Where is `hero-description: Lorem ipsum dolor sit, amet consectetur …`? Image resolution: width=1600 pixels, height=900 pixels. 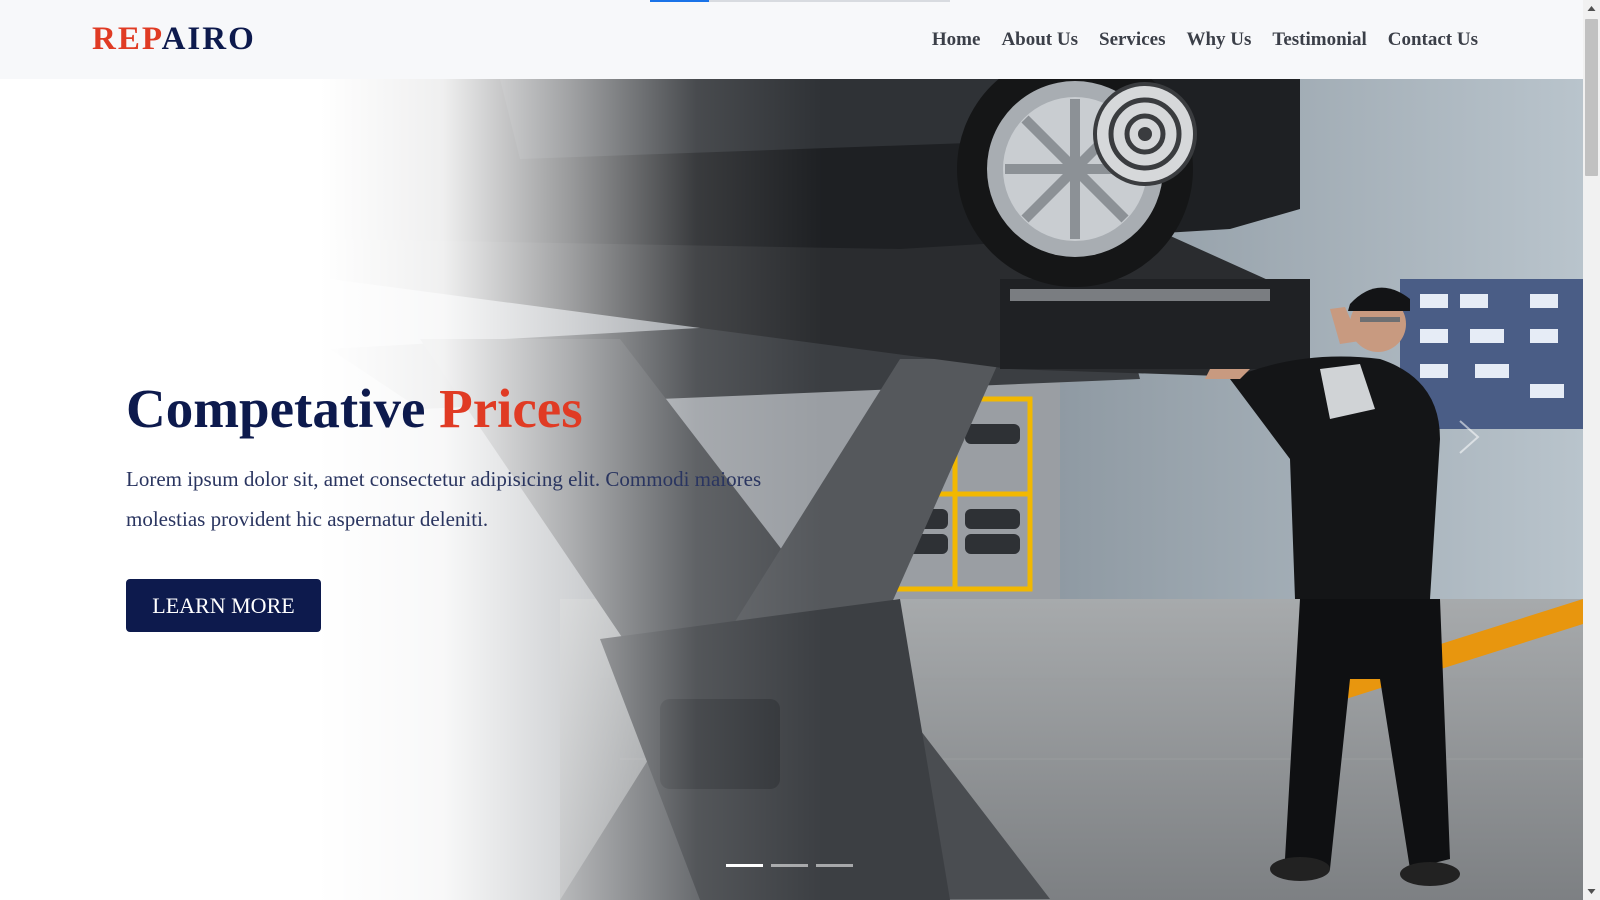 hero-description: Lorem ipsum dolor sit, amet consectetur … is located at coordinates (444, 499).